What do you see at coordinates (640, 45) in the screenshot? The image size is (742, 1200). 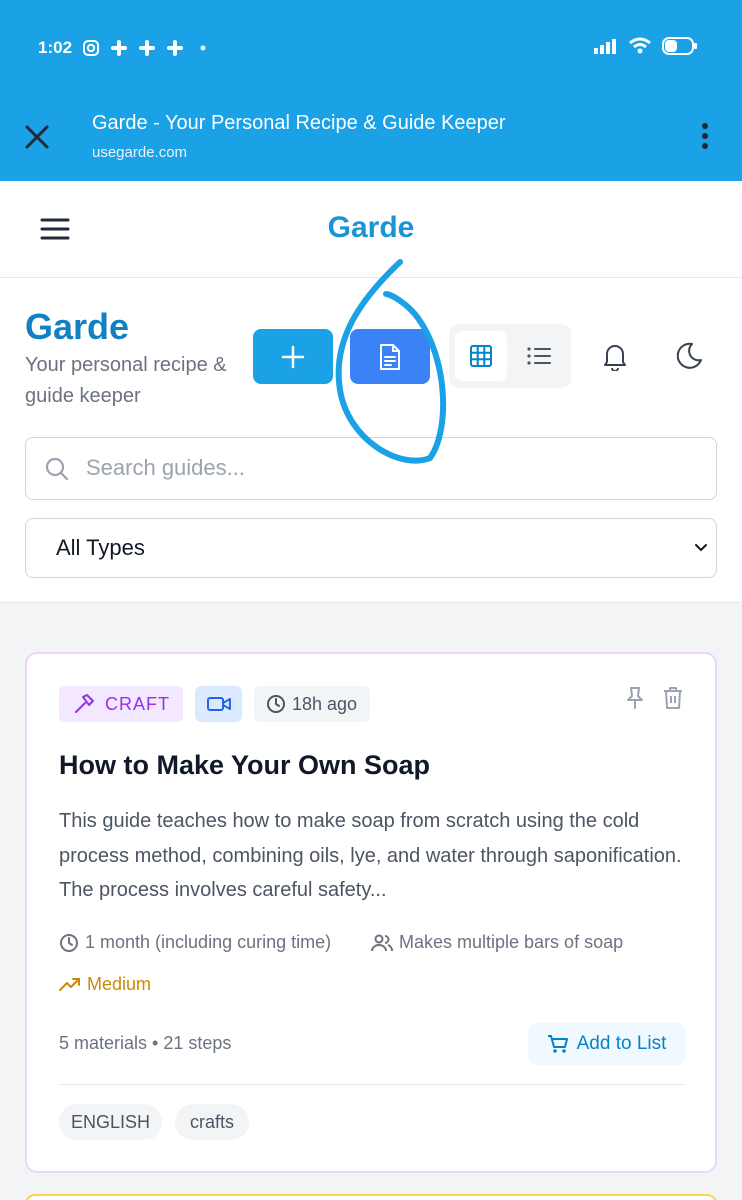 I see `wifi-icon` at bounding box center [640, 45].